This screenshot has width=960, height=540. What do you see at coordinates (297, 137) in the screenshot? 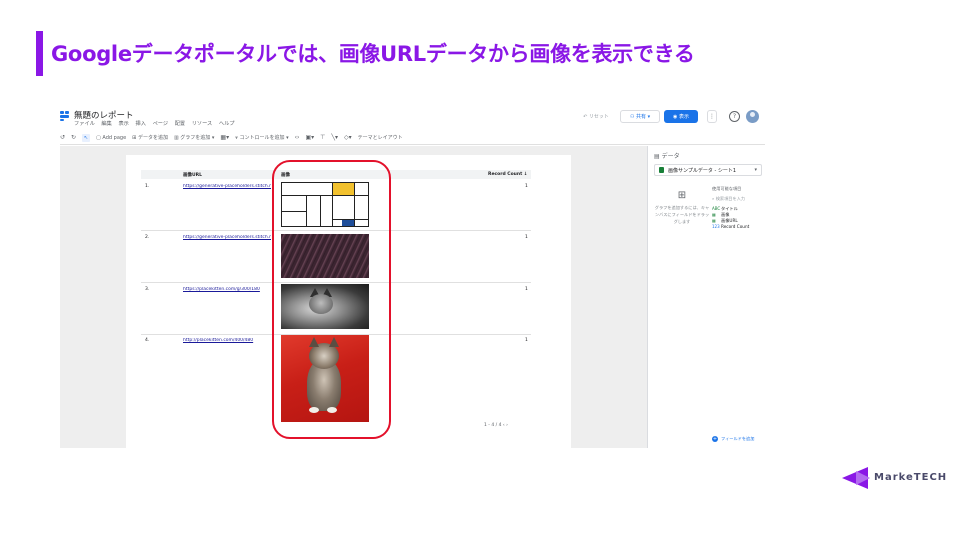
I see `code-icon: ‹›` at bounding box center [297, 137].